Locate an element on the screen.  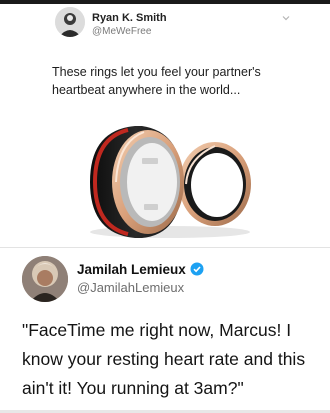
author-name: Ryan K. Smith is located at coordinates (129, 18).